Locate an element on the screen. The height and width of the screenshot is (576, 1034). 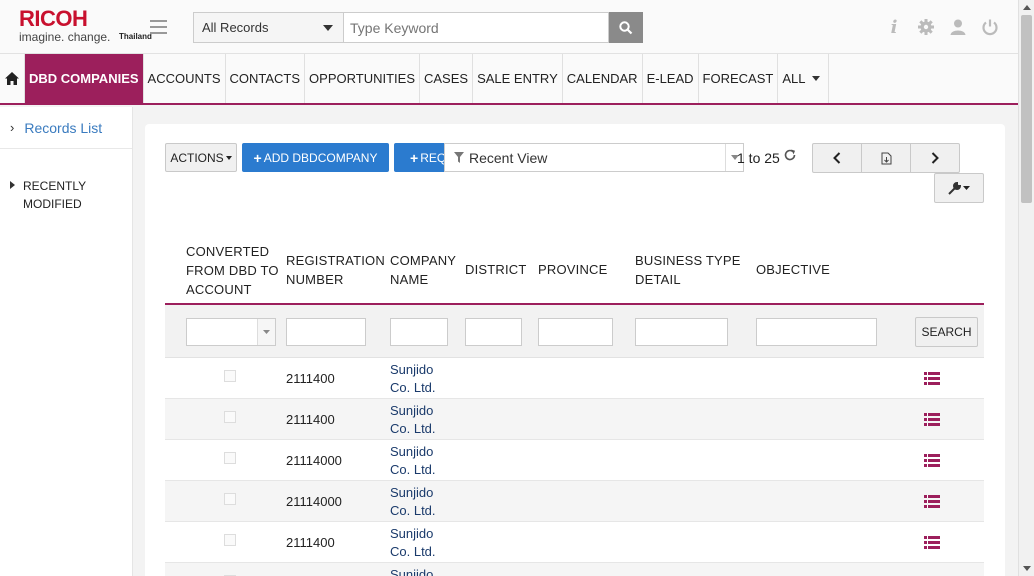
request-button: + REQ is located at coordinates (420, 157).